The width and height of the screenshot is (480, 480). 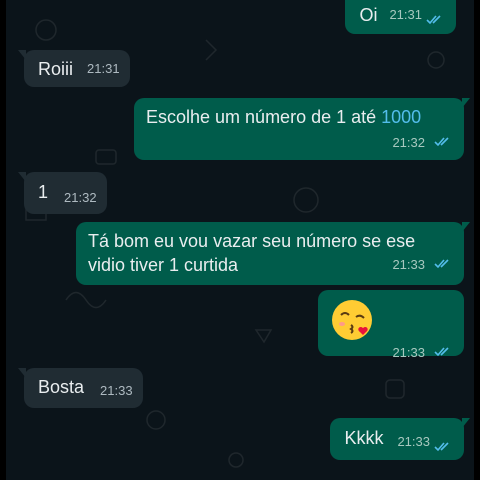 What do you see at coordinates (43, 192) in the screenshot?
I see `message-text: 1` at bounding box center [43, 192].